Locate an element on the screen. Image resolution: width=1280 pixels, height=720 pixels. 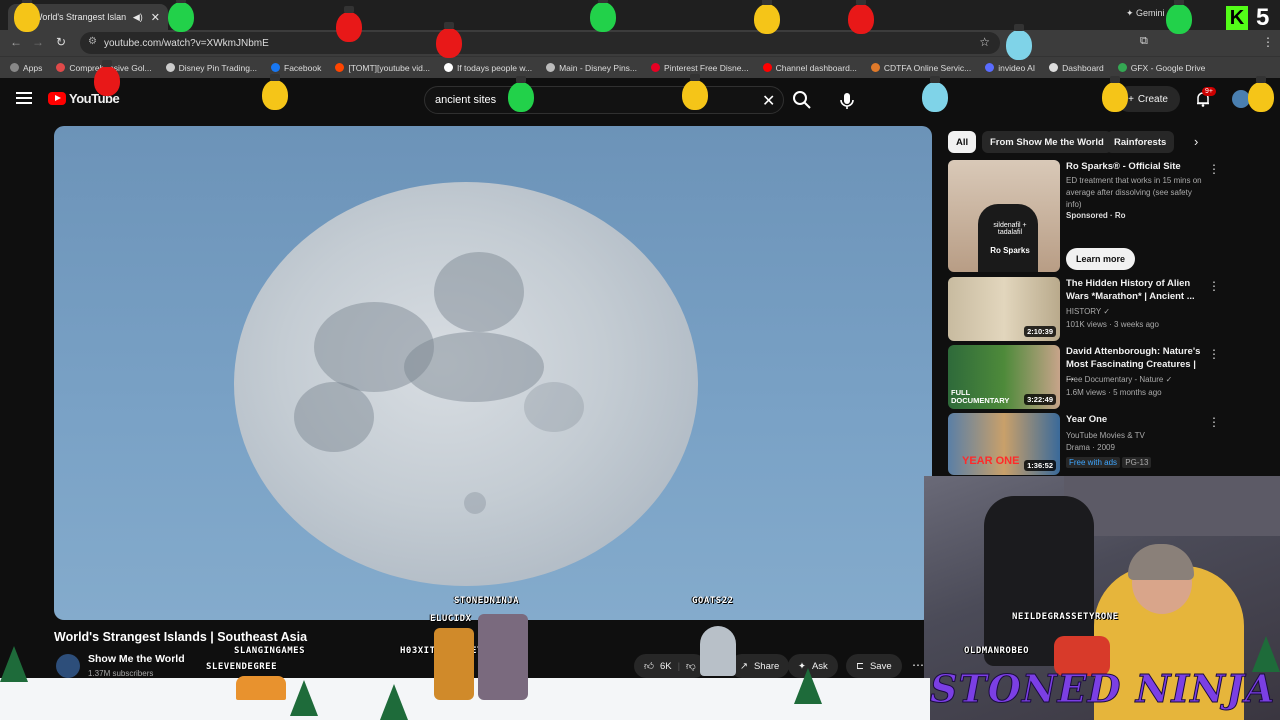
search-input: ancient sites is located at coordinates (604, 100).